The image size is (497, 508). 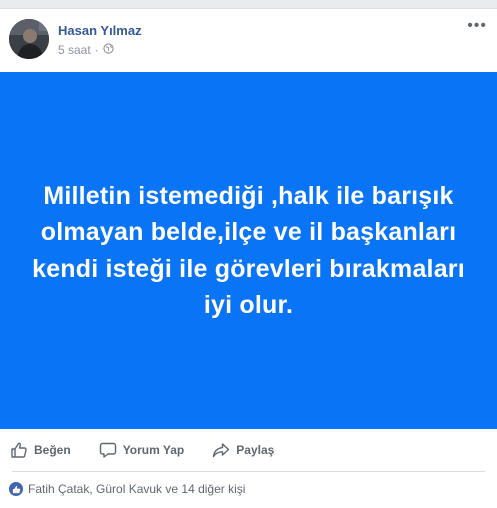 What do you see at coordinates (248, 40) in the screenshot?
I see `post-header: Hasan Yılmaz 5 saat · •••` at bounding box center [248, 40].